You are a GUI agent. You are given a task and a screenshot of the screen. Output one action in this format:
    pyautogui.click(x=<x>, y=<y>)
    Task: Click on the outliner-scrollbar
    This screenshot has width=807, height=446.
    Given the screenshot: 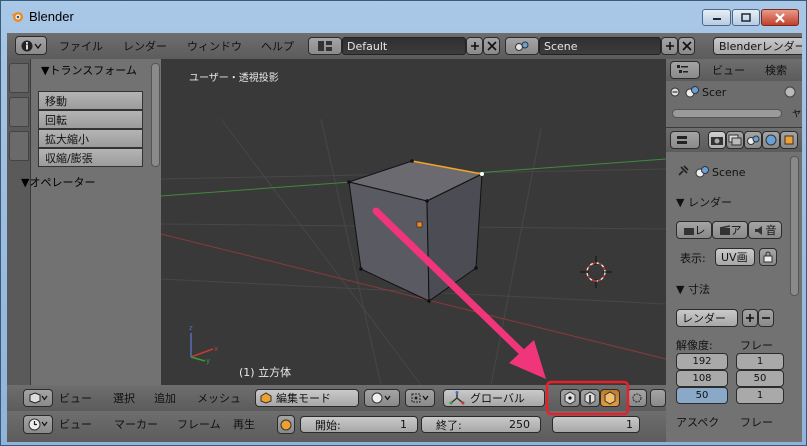 What is the action you would take?
    pyautogui.click(x=727, y=113)
    